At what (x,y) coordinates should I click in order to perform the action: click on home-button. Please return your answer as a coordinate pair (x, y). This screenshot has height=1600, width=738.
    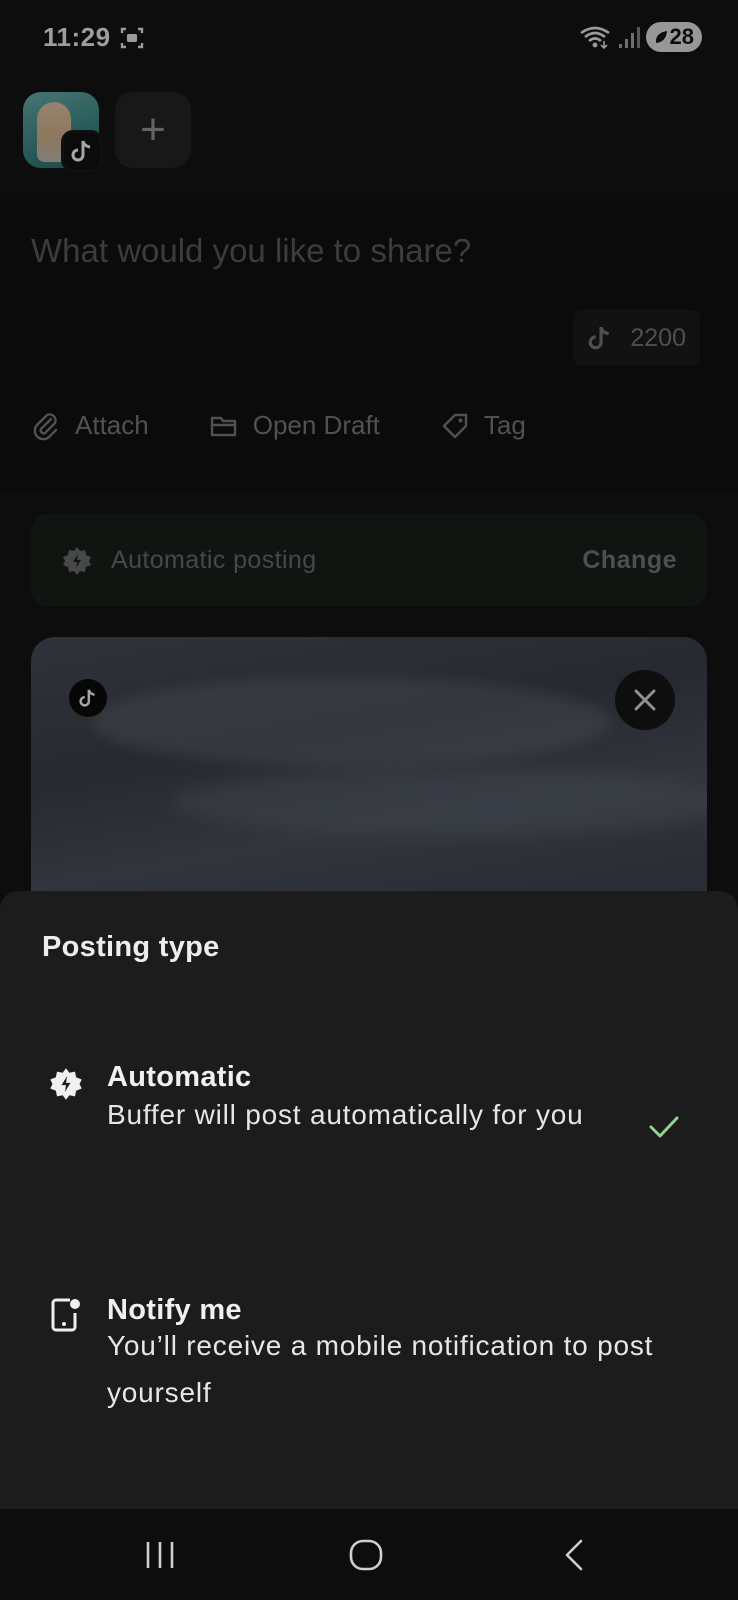
    Looking at the image, I should click on (366, 1554).